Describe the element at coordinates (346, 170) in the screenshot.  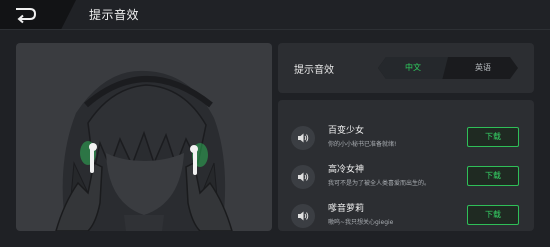
I see `sound-title: 高冷女神` at that location.